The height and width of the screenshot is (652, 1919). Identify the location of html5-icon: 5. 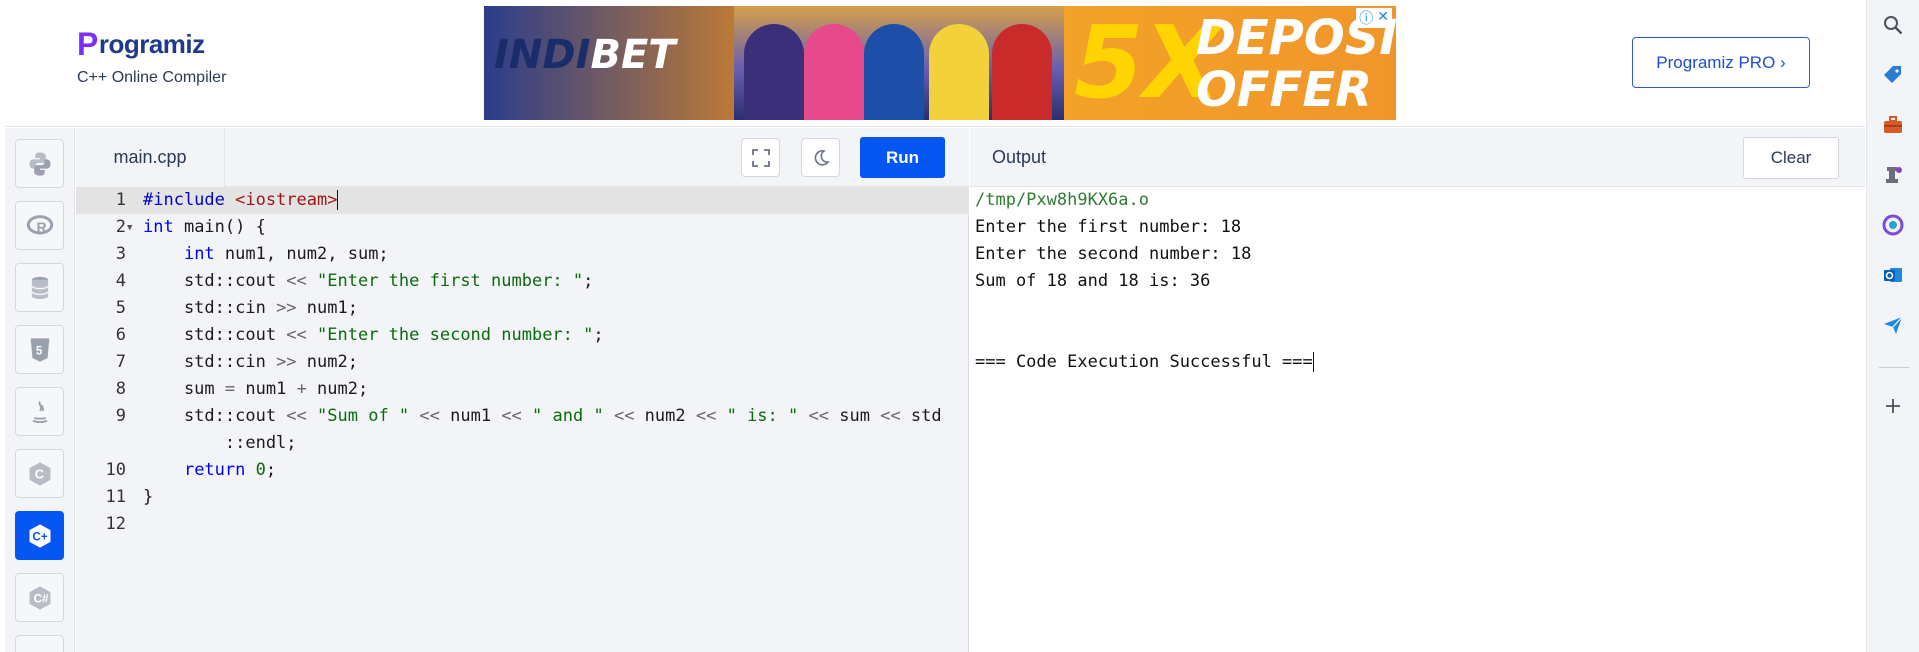
(39, 349).